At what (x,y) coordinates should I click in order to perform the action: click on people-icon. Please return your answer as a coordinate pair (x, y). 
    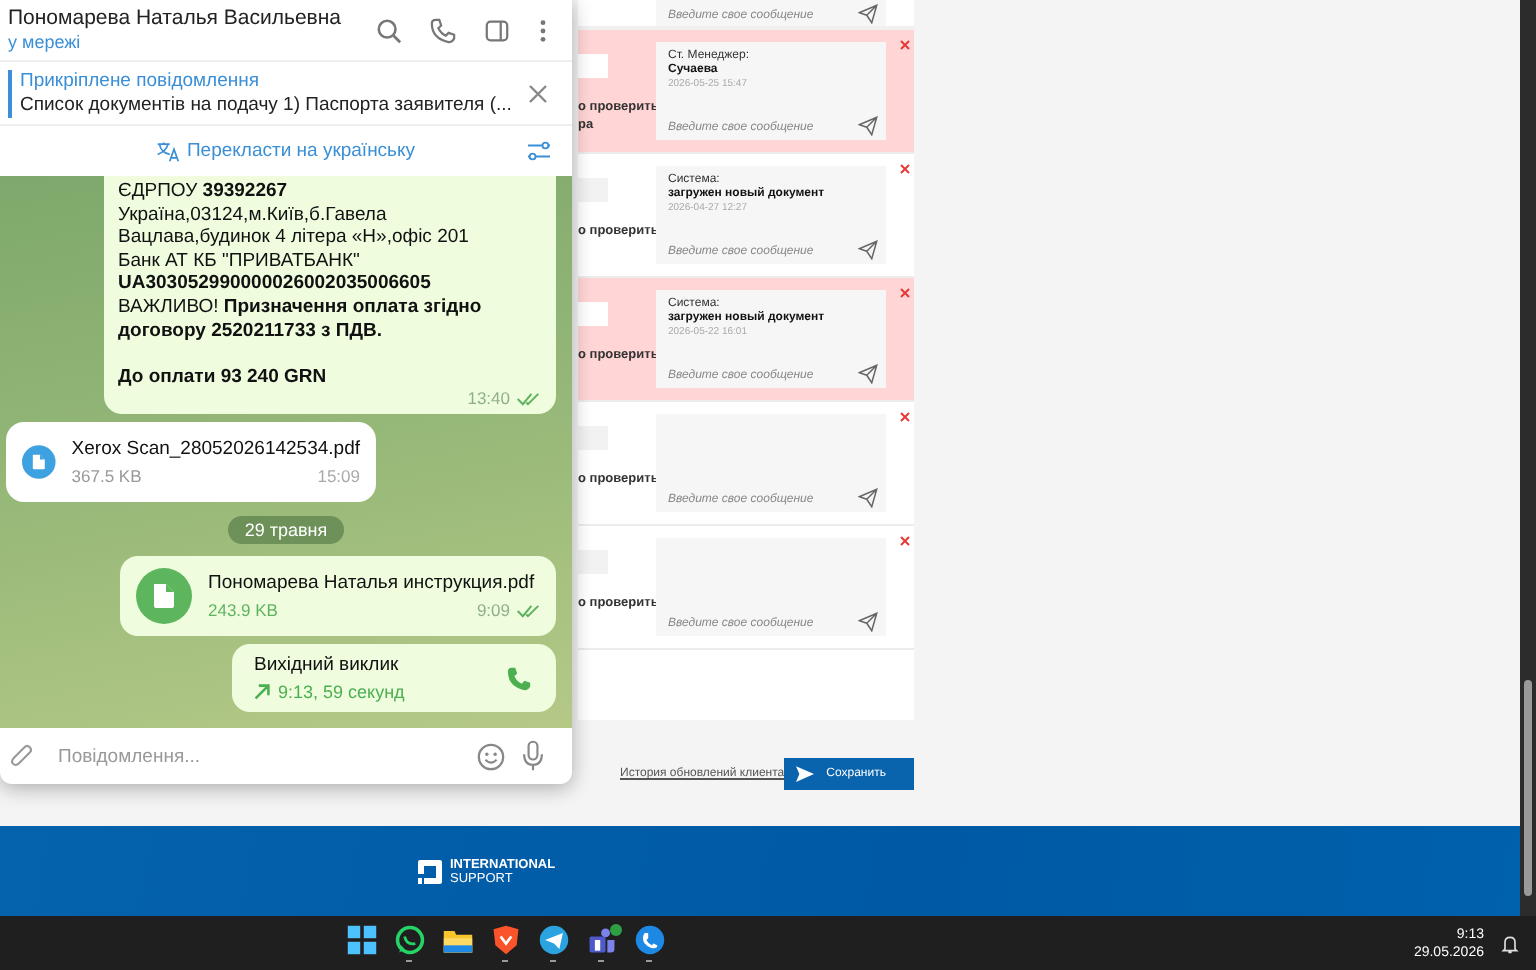
    Looking at the image, I should click on (601, 940).